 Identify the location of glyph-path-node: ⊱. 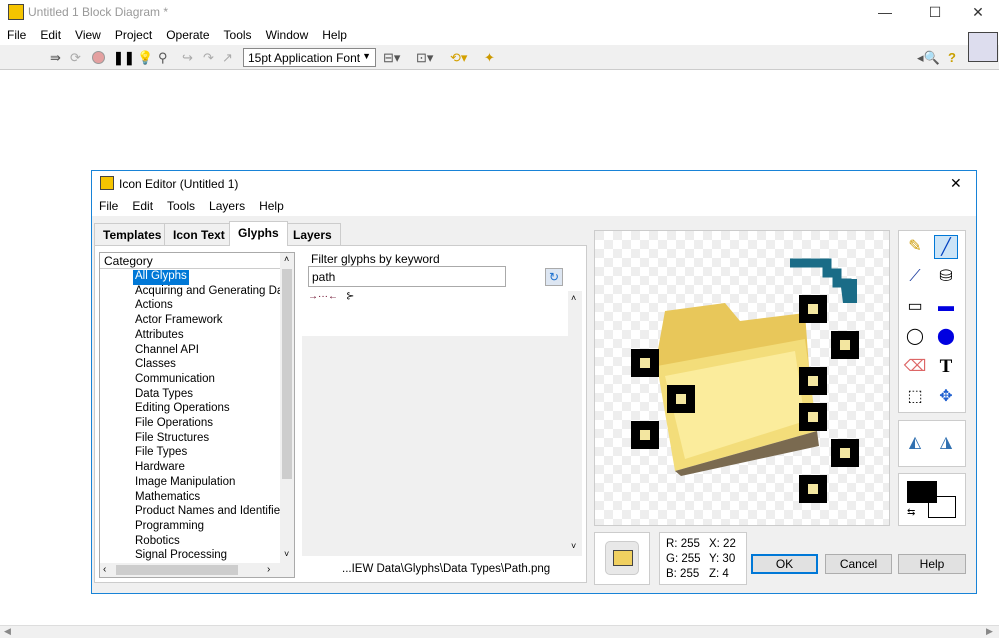
(350, 296).